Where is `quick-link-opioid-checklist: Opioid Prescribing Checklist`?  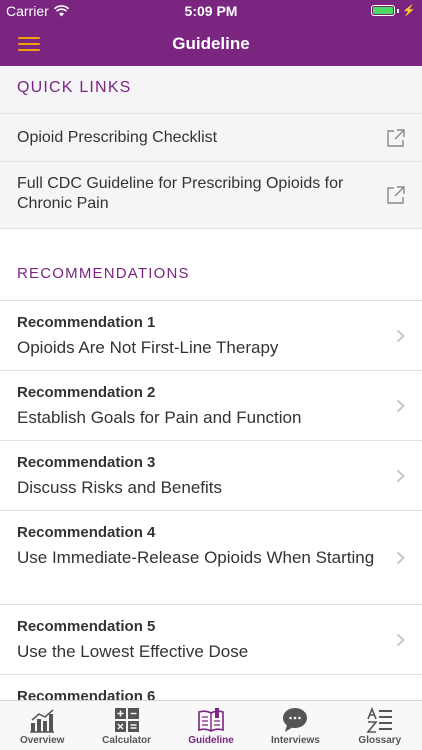 quick-link-opioid-checklist: Opioid Prescribing Checklist is located at coordinates (211, 138).